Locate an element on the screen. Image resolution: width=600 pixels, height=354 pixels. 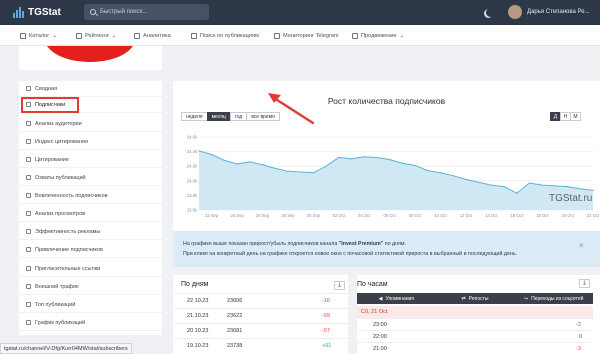
table-row: 22:00 0 is located at coordinates (475, 336).